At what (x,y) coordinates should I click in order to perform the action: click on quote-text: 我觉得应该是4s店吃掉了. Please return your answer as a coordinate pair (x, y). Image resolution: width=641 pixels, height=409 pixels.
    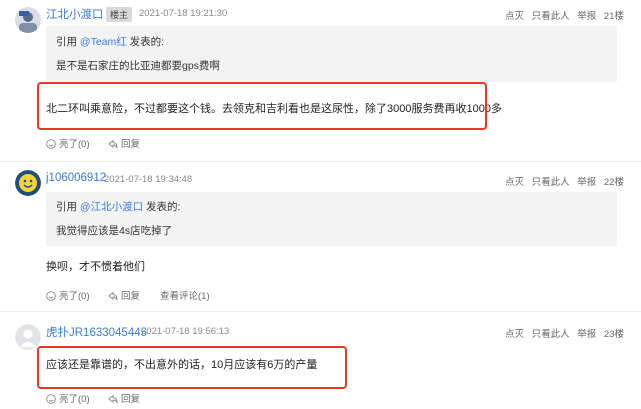
    Looking at the image, I should click on (114, 231).